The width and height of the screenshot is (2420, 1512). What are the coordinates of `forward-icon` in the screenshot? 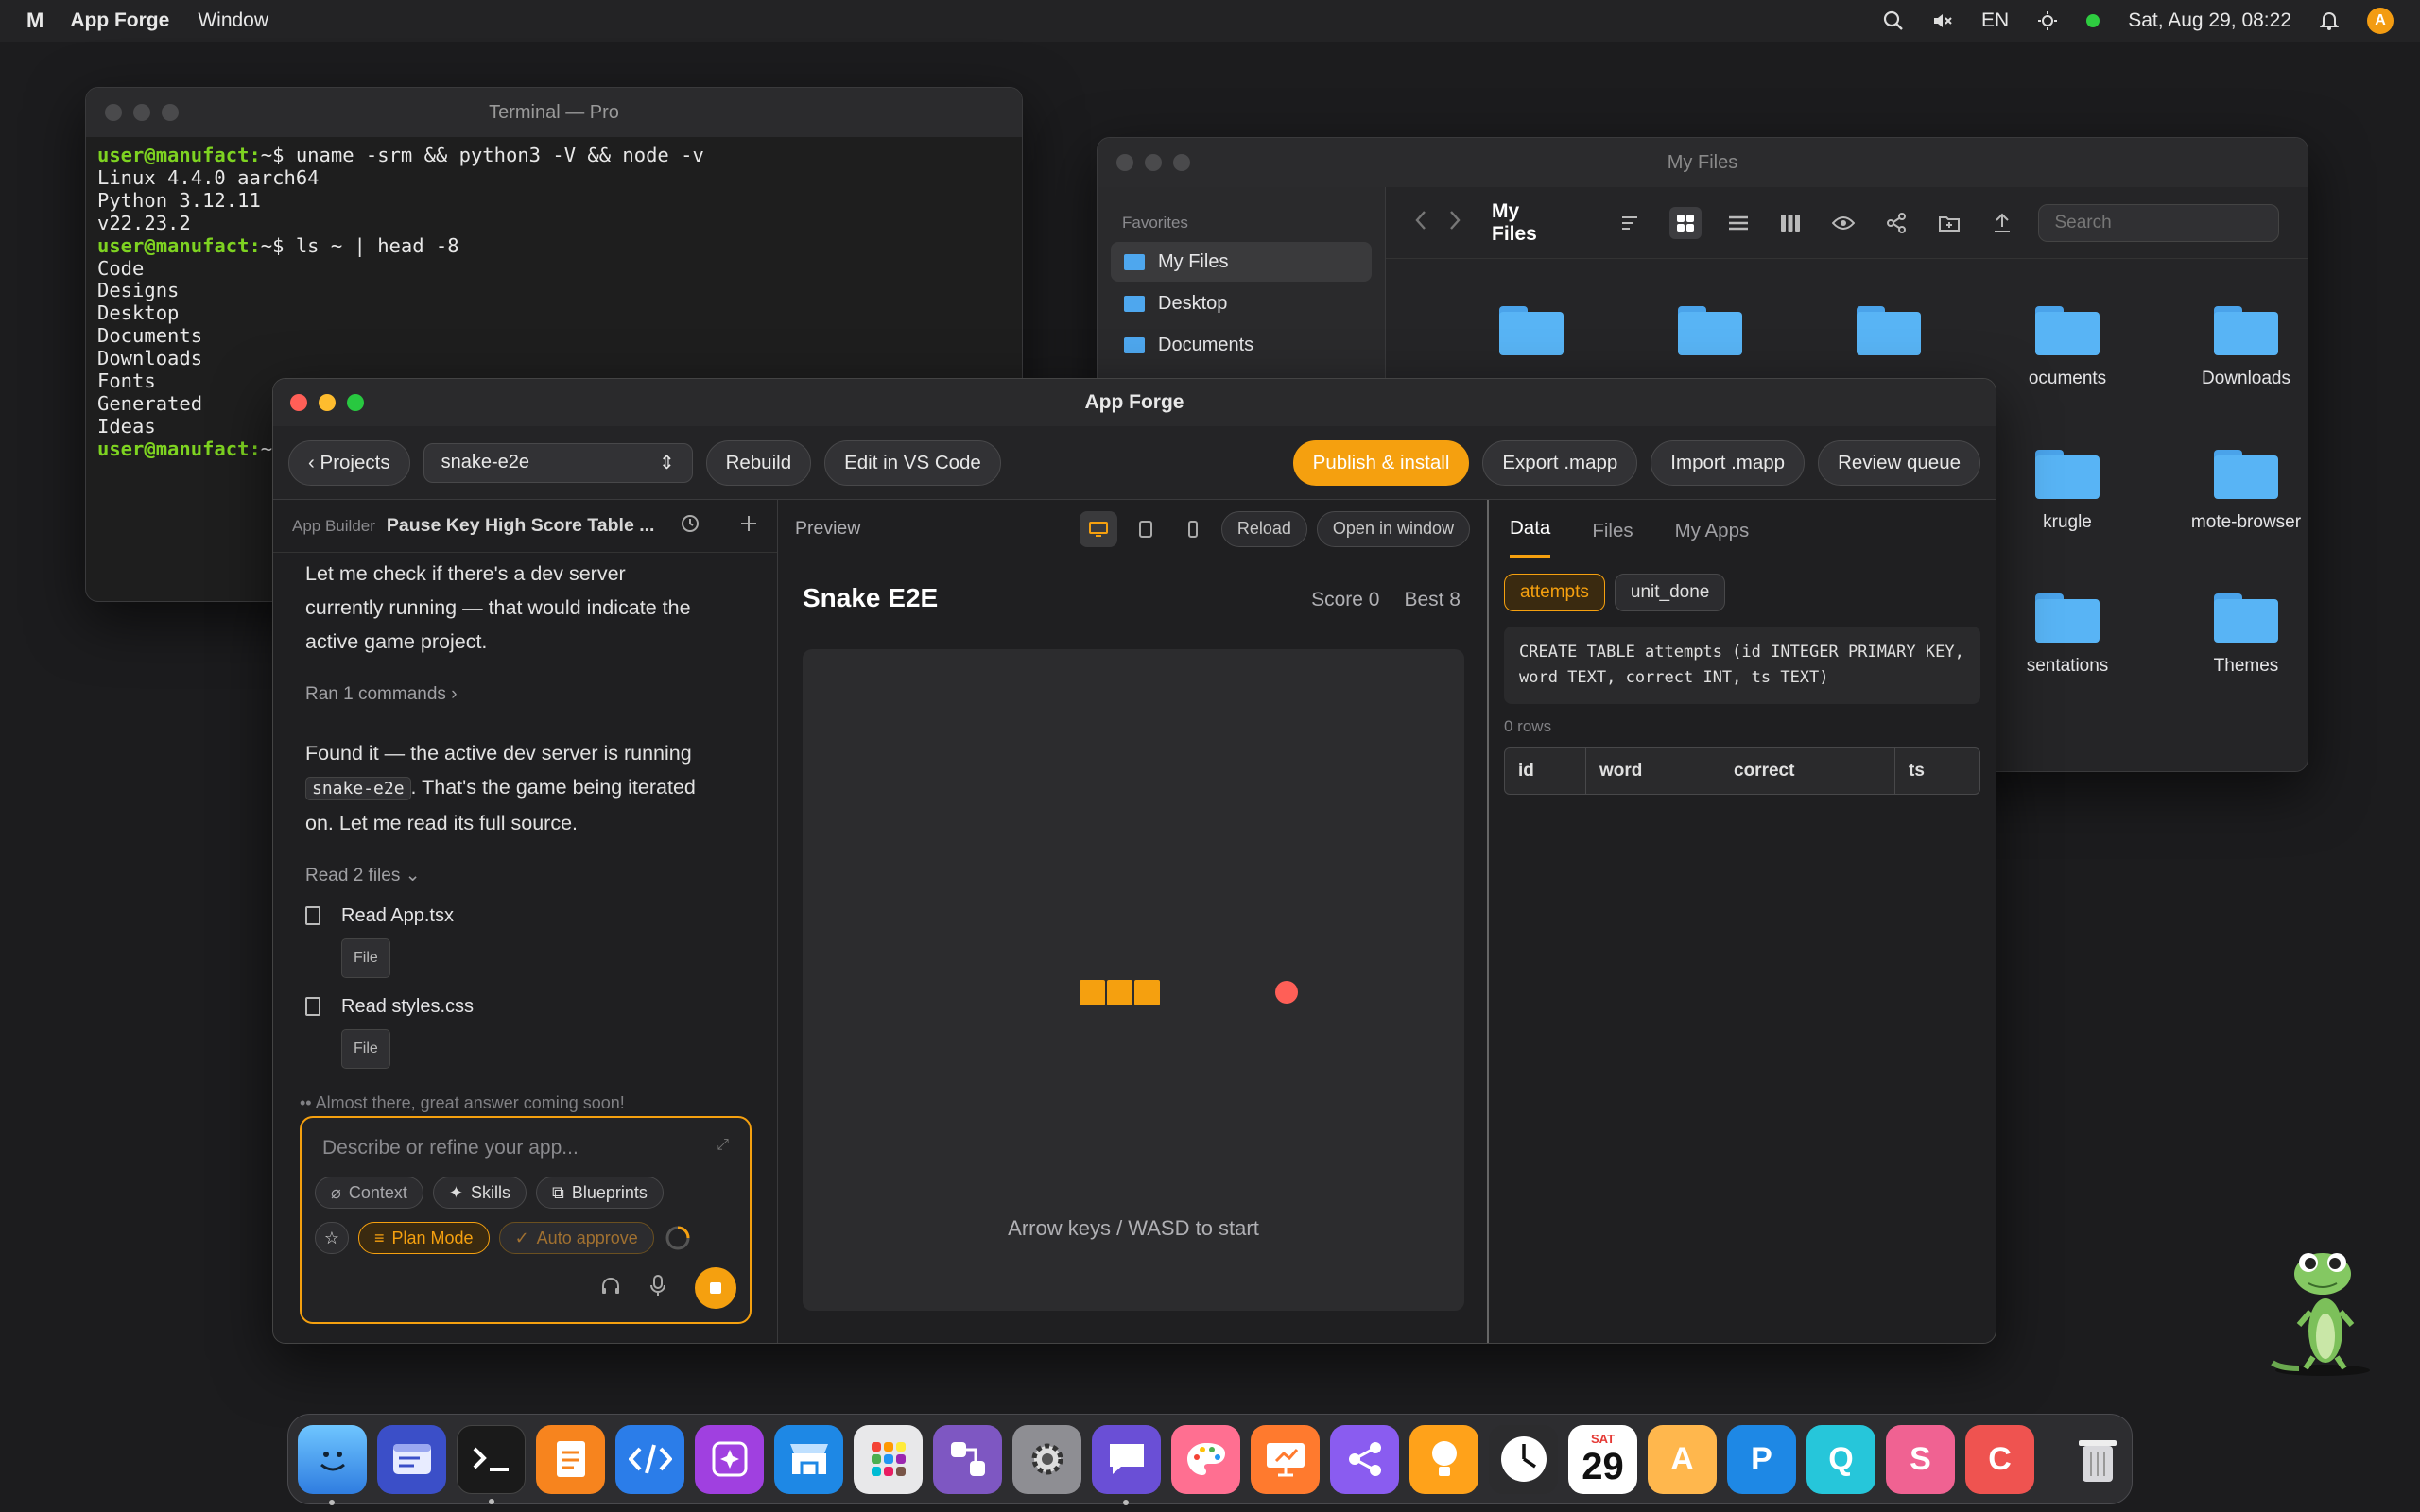 It's located at (1454, 222).